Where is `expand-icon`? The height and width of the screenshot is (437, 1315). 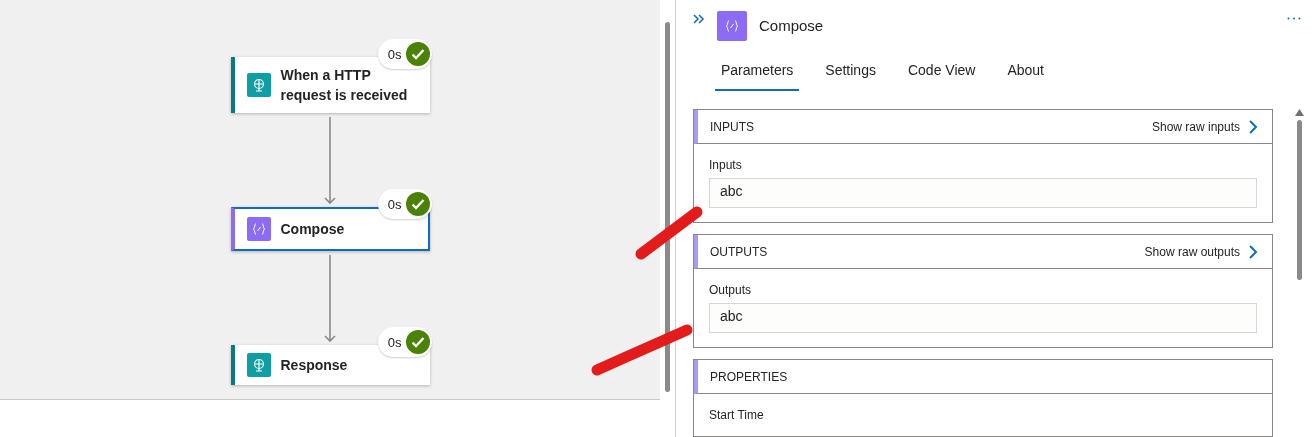 expand-icon is located at coordinates (699, 18).